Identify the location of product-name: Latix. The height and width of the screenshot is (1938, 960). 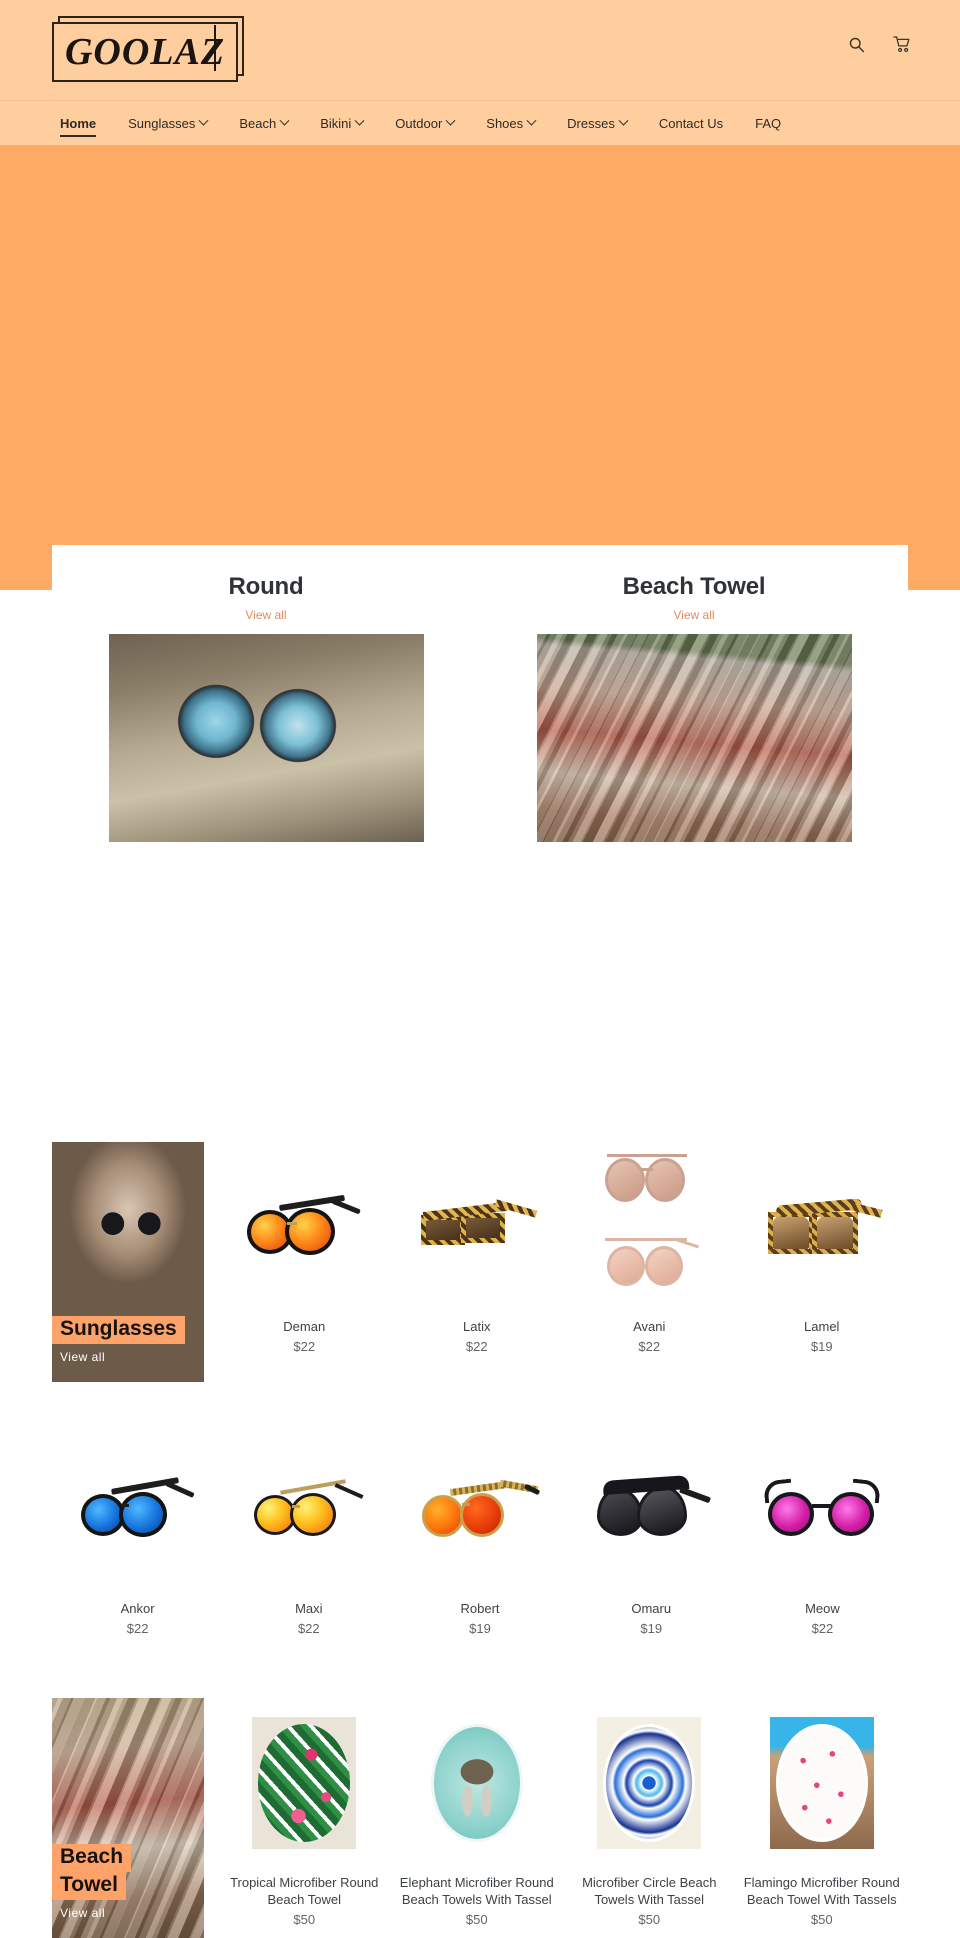
(477, 1326).